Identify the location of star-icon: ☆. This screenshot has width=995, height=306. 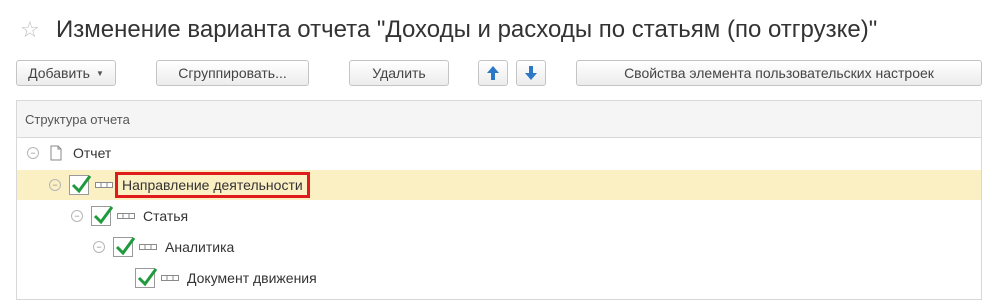
(33, 30).